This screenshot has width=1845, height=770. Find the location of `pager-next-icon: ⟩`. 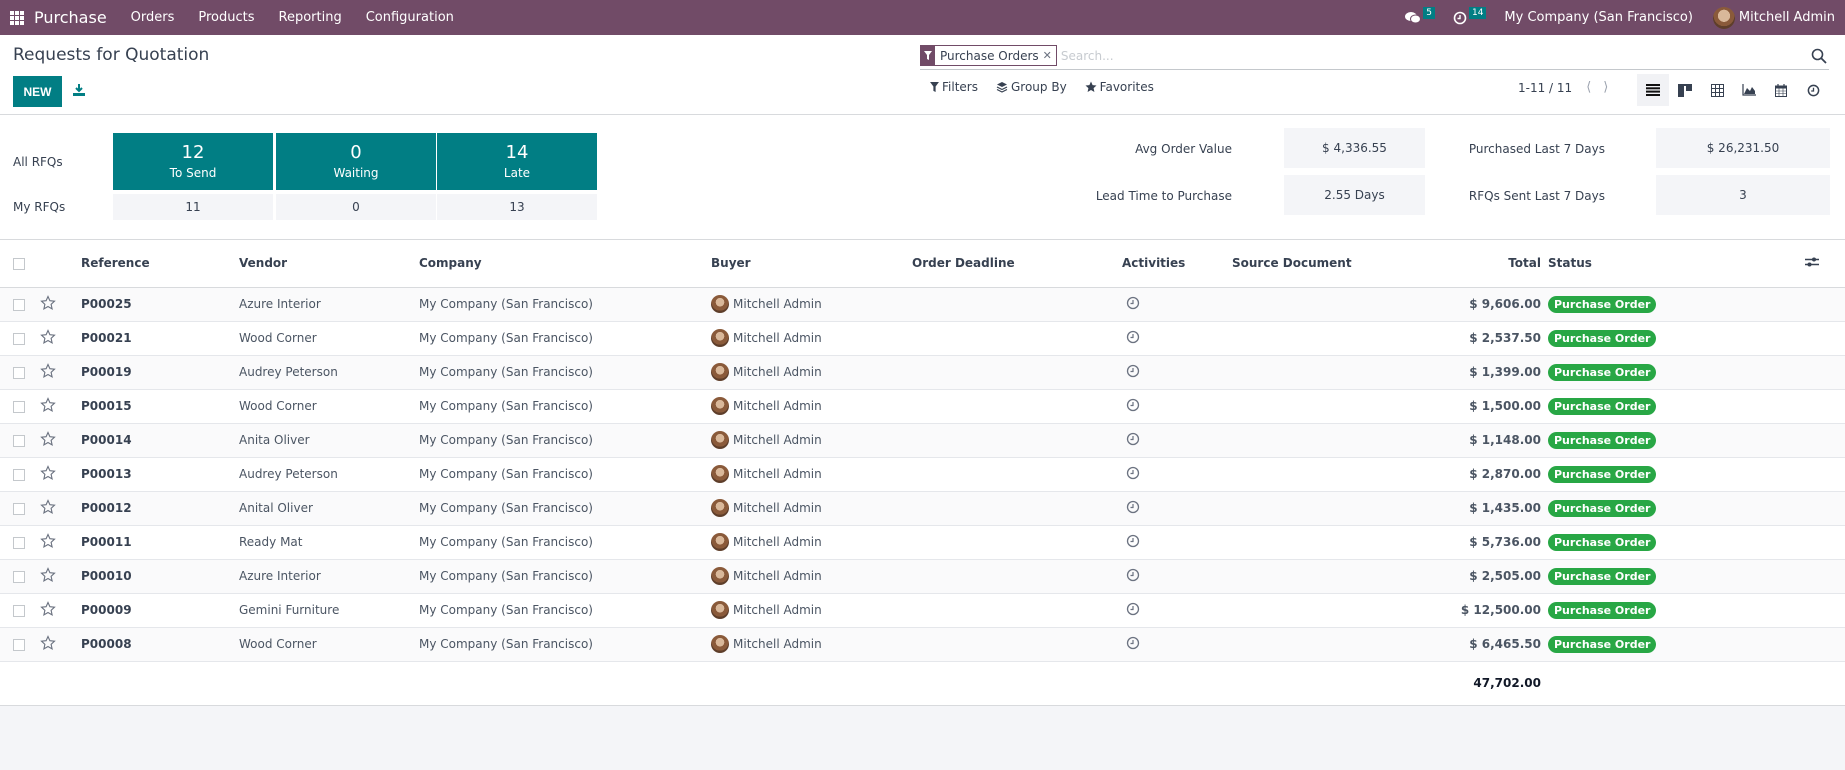

pager-next-icon: ⟩ is located at coordinates (1605, 87).